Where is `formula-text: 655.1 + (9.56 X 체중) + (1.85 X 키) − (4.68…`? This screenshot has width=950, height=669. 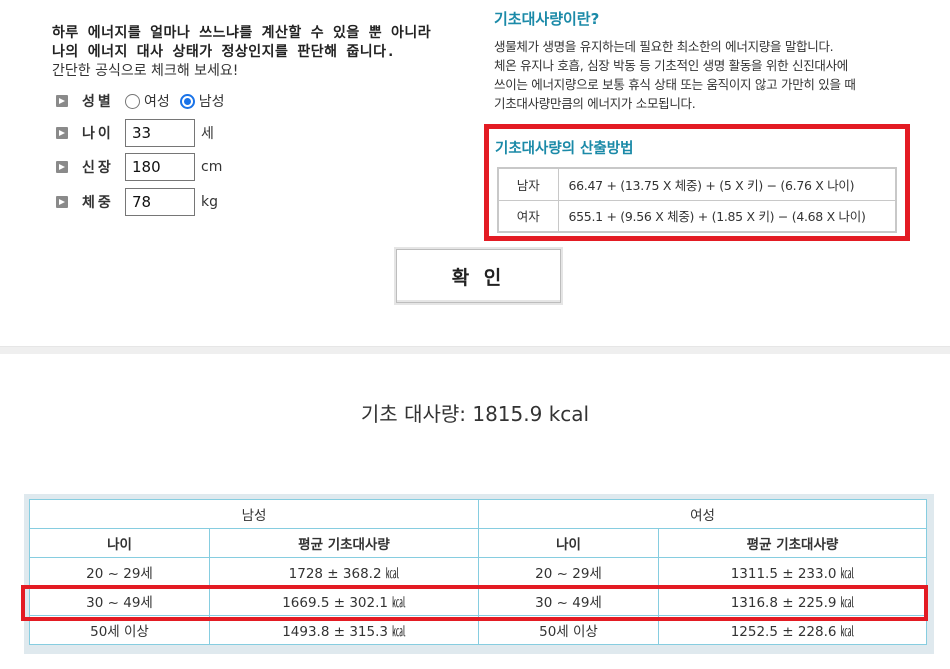 formula-text: 655.1 + (9.56 X 체중) + (1.85 X 키) − (4.68… is located at coordinates (727, 216).